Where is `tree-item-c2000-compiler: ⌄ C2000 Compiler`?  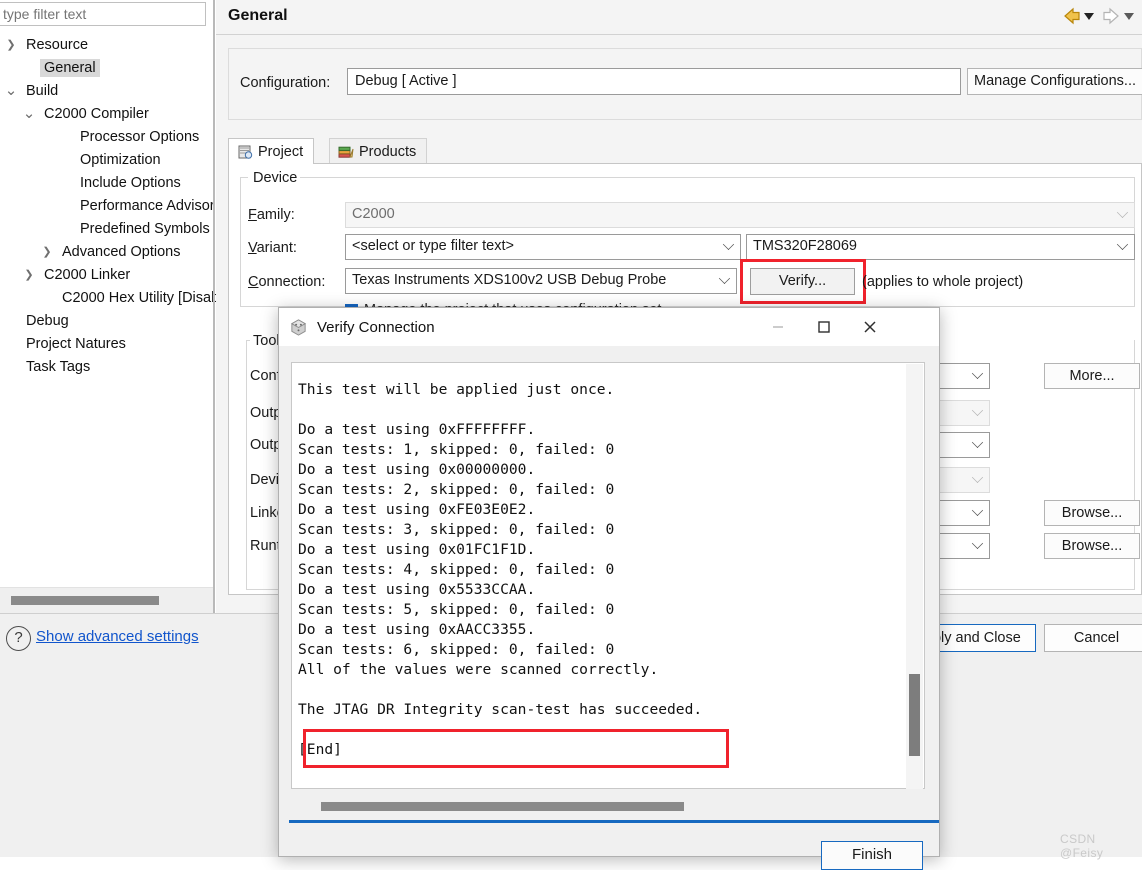
tree-item-c2000-compiler: ⌄ C2000 Compiler is located at coordinates (107, 113).